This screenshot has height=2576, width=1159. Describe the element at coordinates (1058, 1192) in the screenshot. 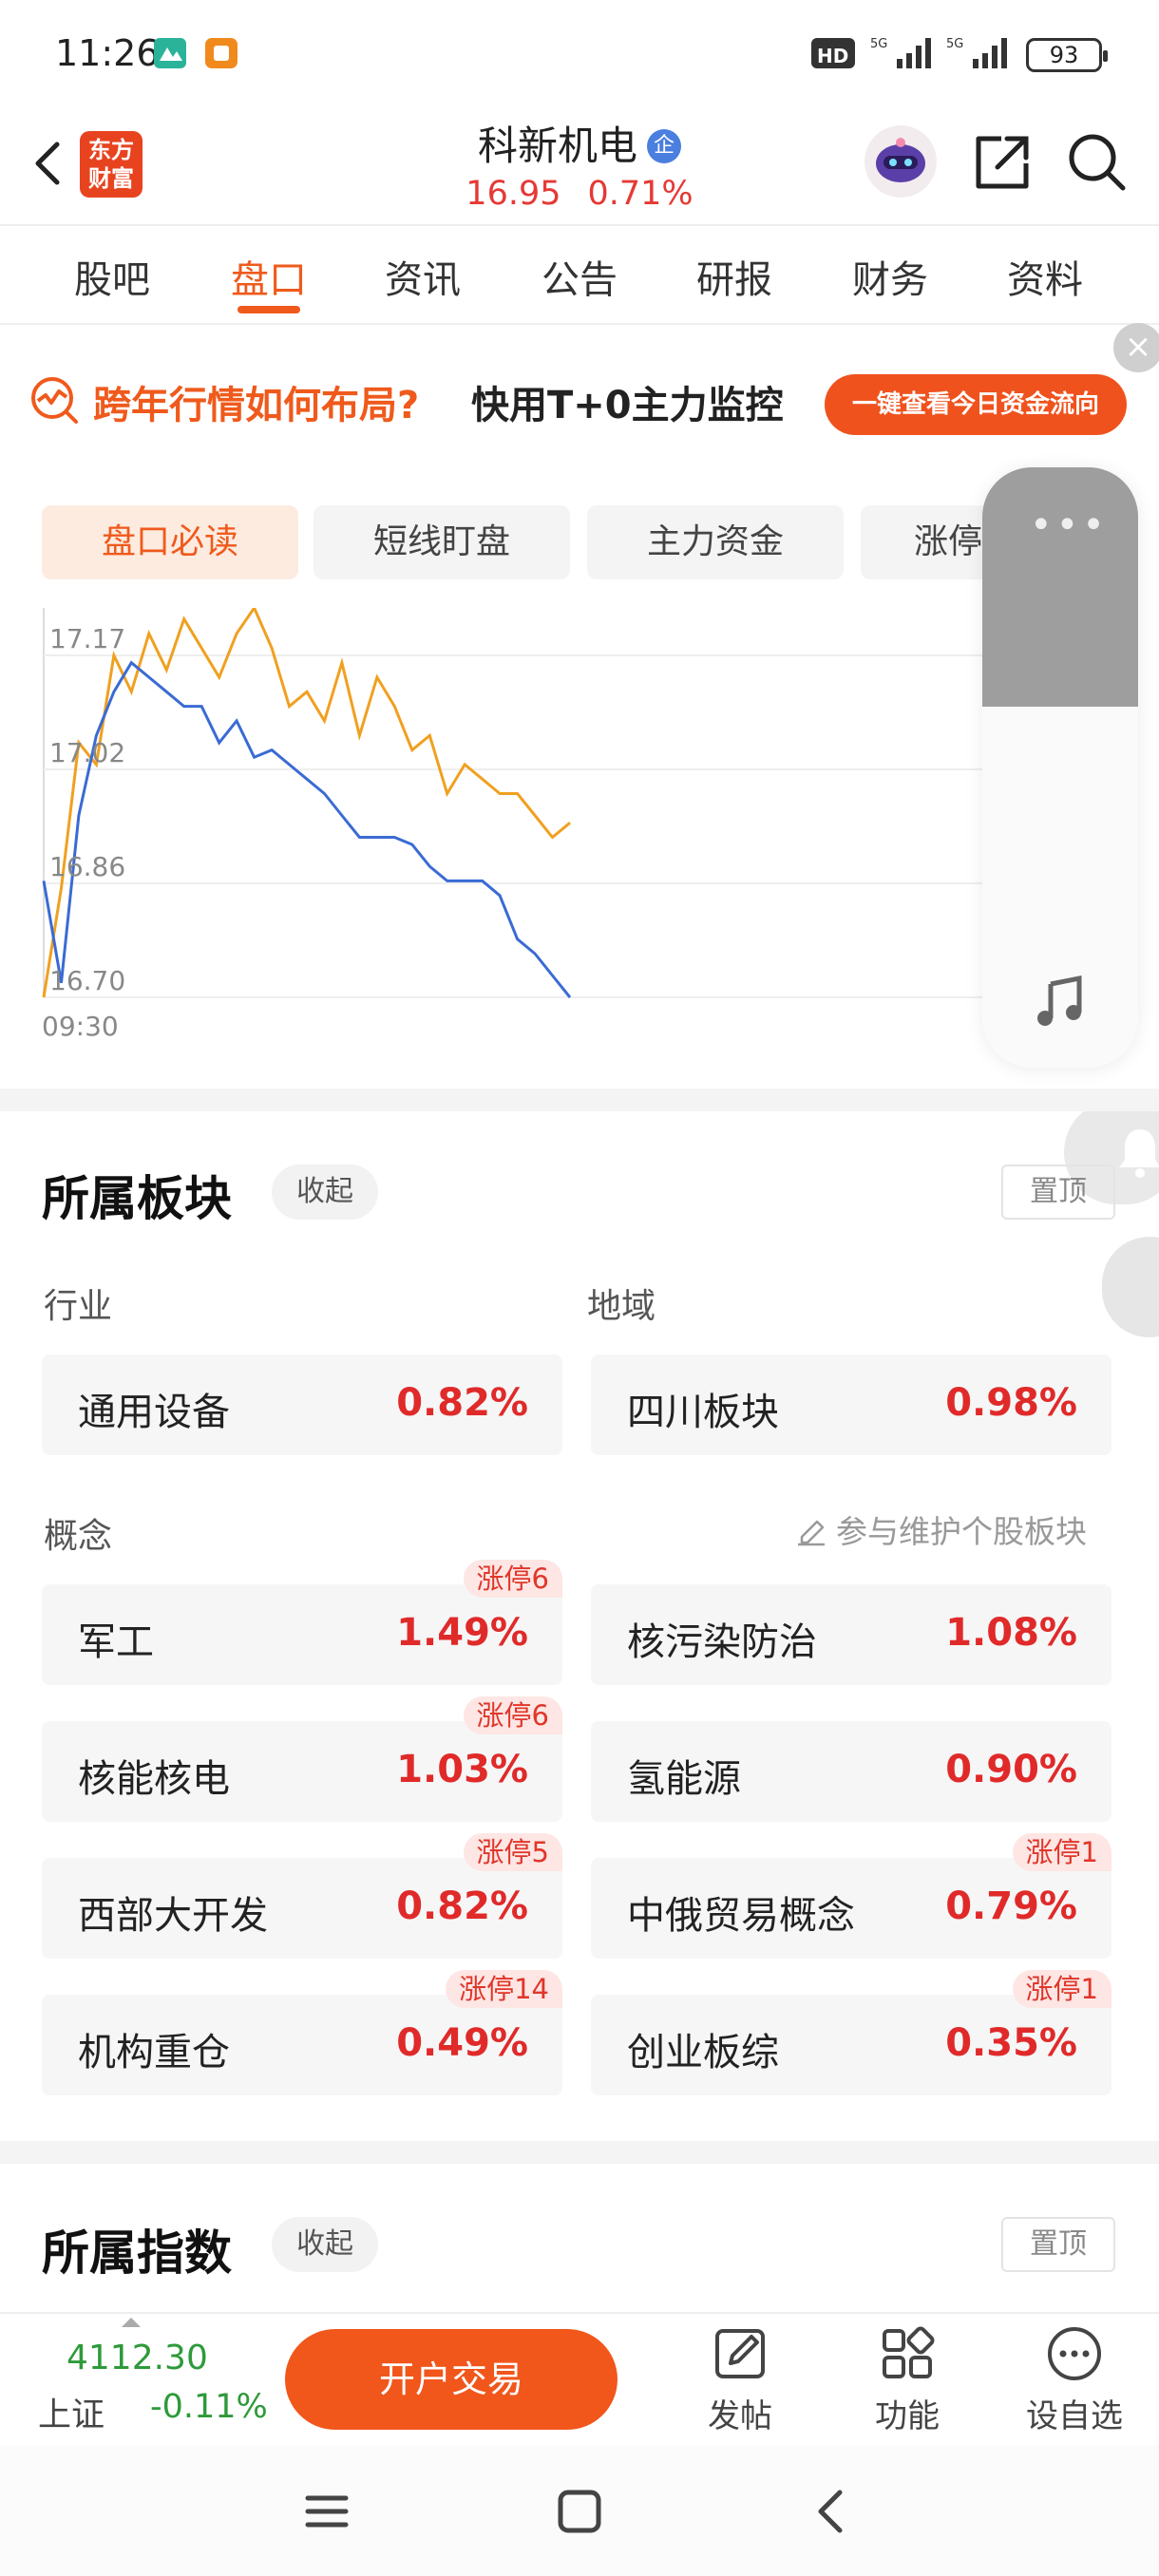

I see `sector-pin-button: 置顶` at that location.